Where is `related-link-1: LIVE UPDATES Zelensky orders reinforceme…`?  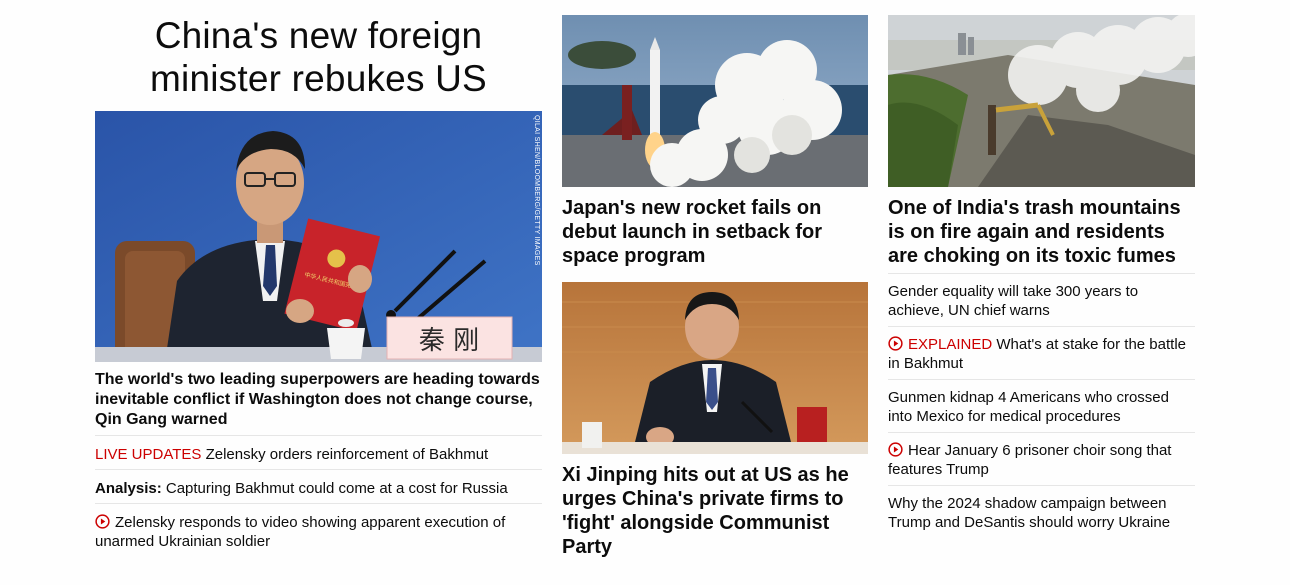
related-link-1: LIVE UPDATES Zelensky orders reinforceme… is located at coordinates (318, 449).